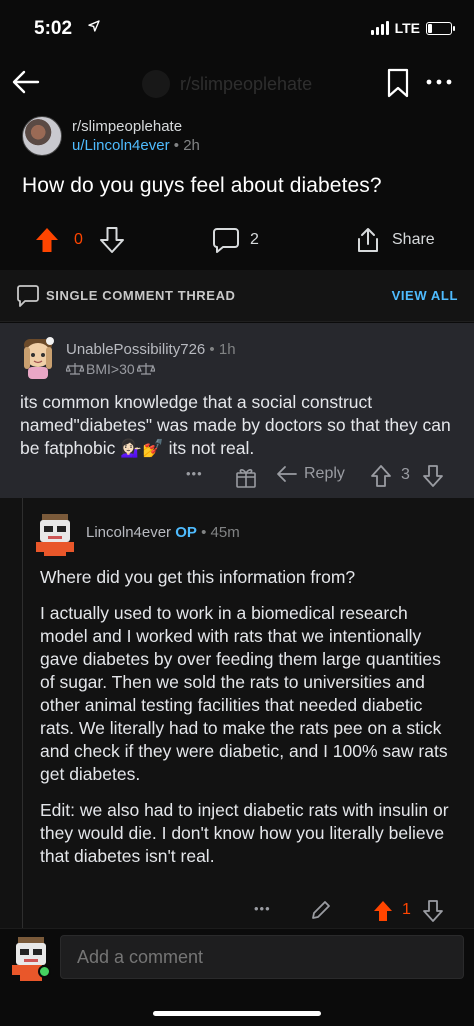 Image resolution: width=474 pixels, height=1026 pixels. What do you see at coordinates (136, 126) in the screenshot?
I see `post-subreddit: r/slimpeoplehate` at bounding box center [136, 126].